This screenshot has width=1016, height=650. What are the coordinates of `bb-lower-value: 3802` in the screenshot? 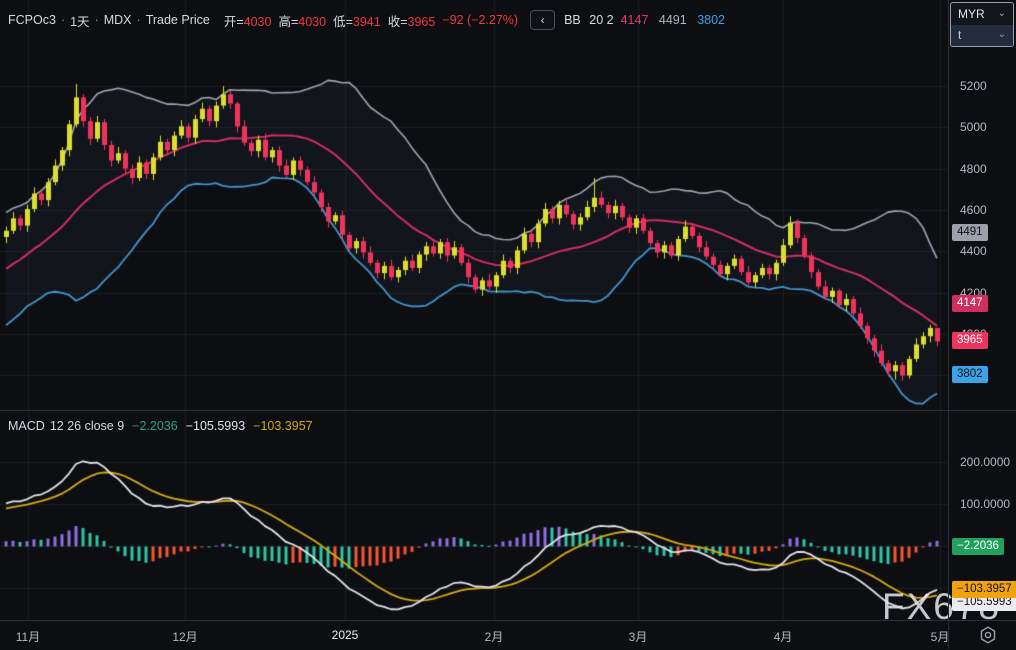 It's located at (711, 20).